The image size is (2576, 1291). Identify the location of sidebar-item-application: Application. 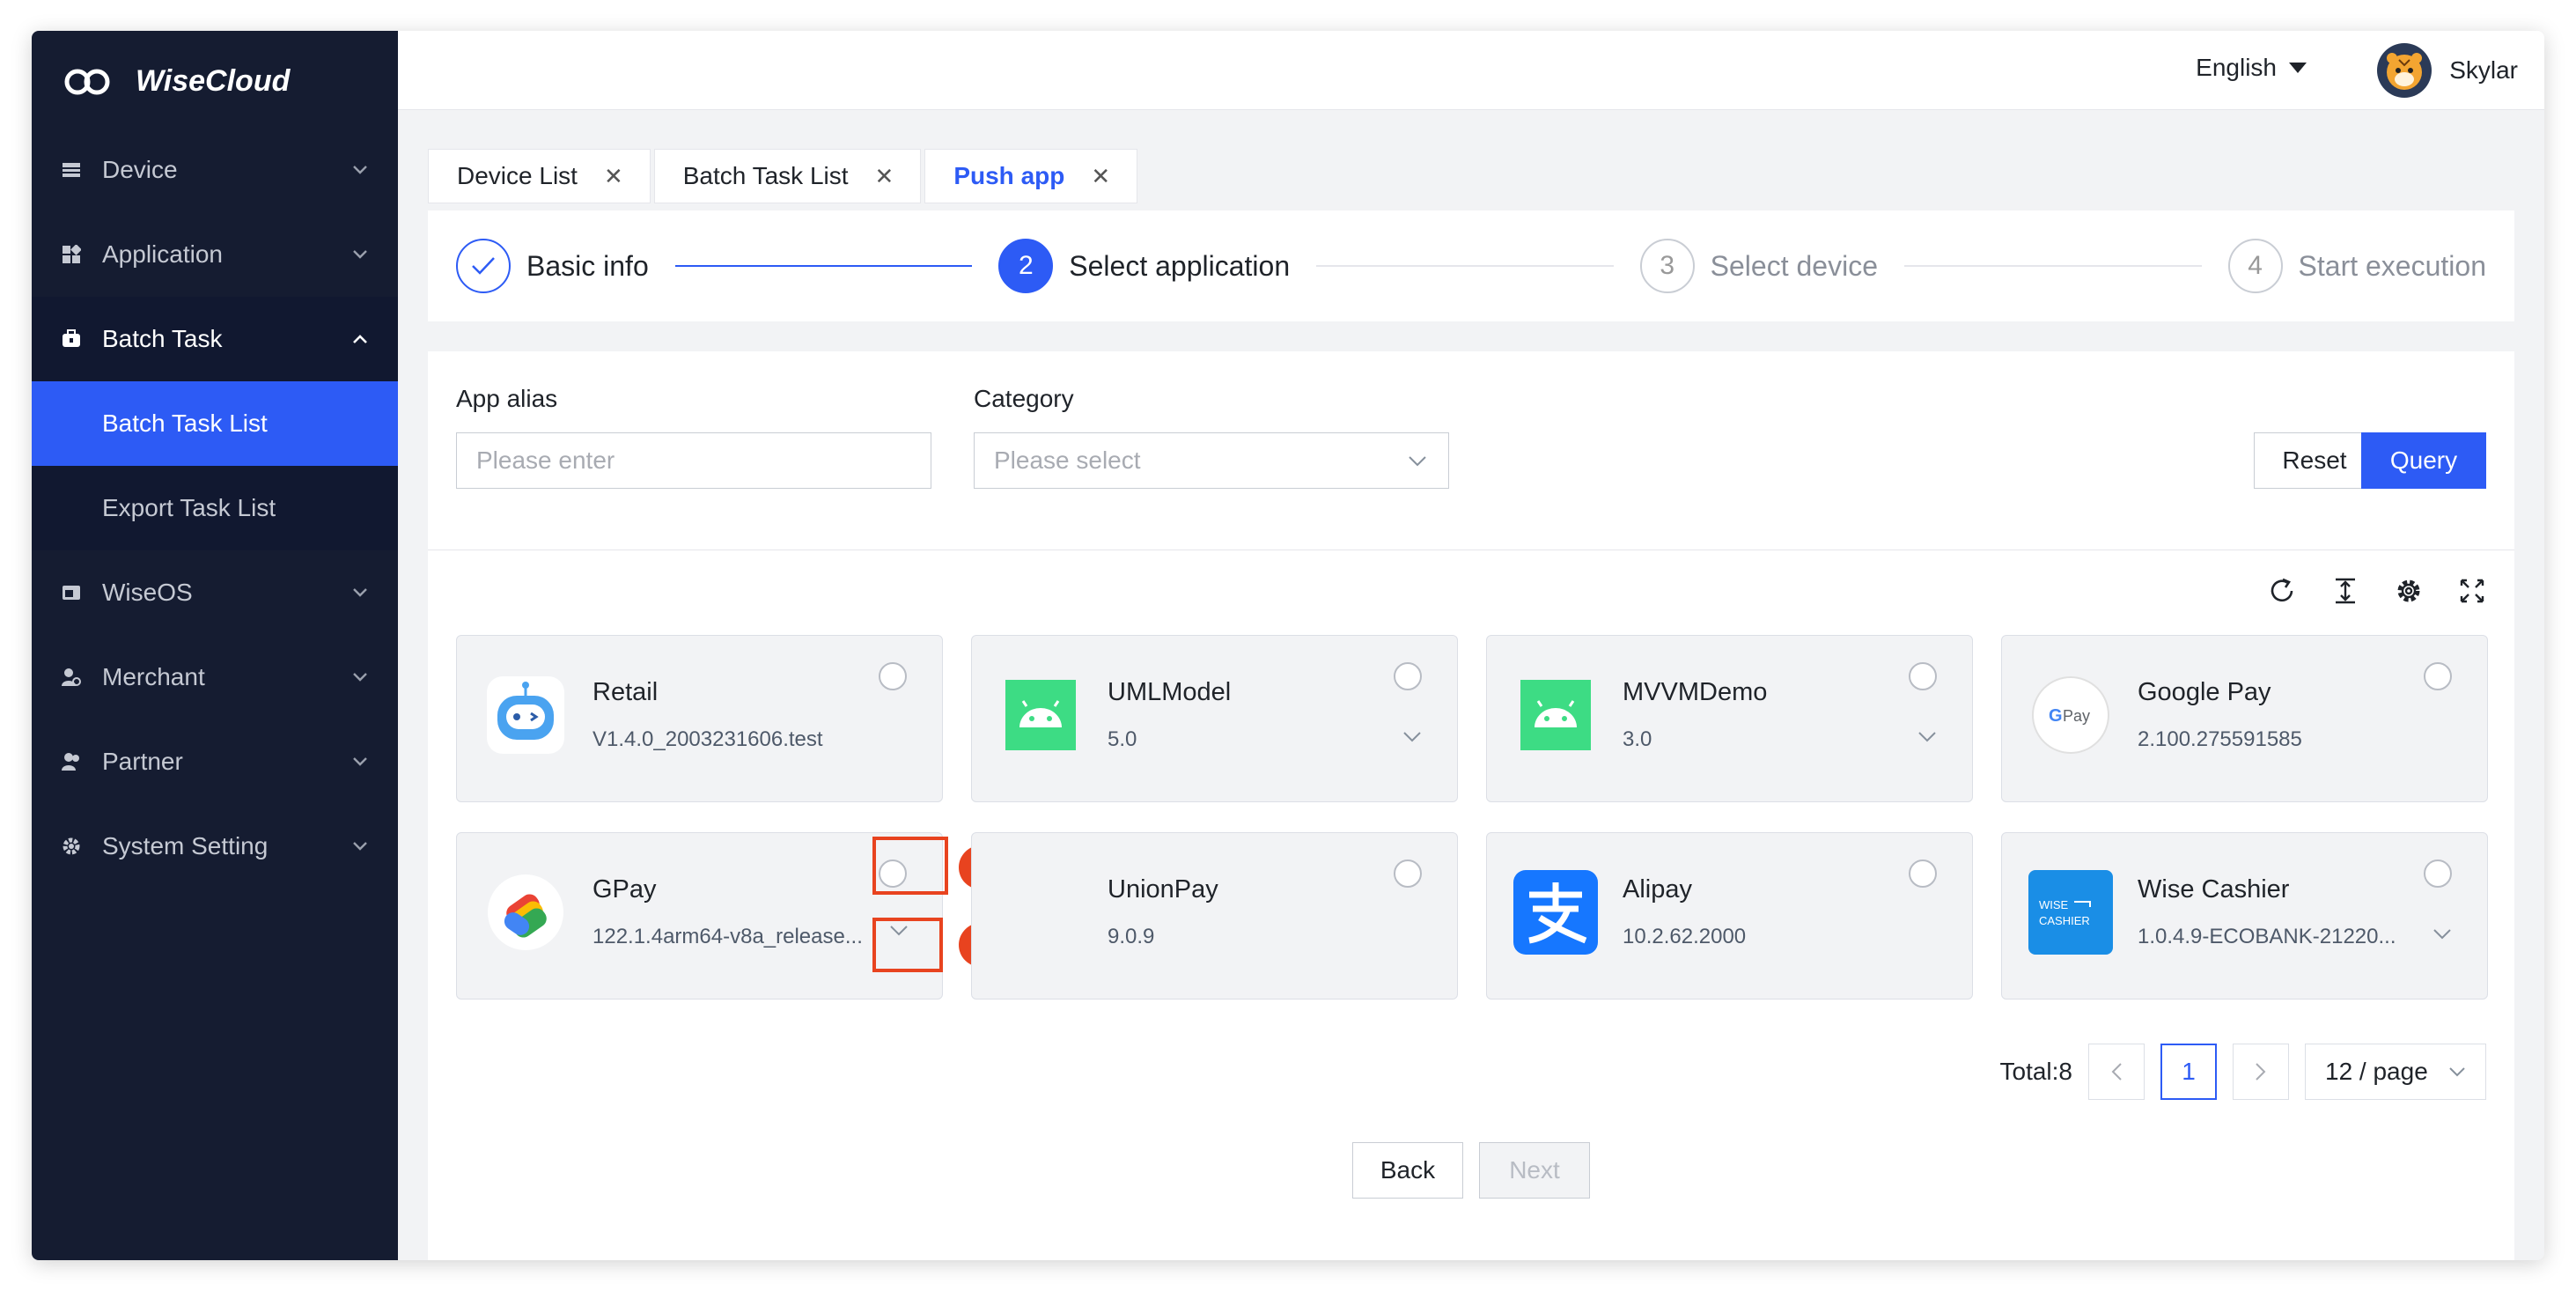
(215, 254).